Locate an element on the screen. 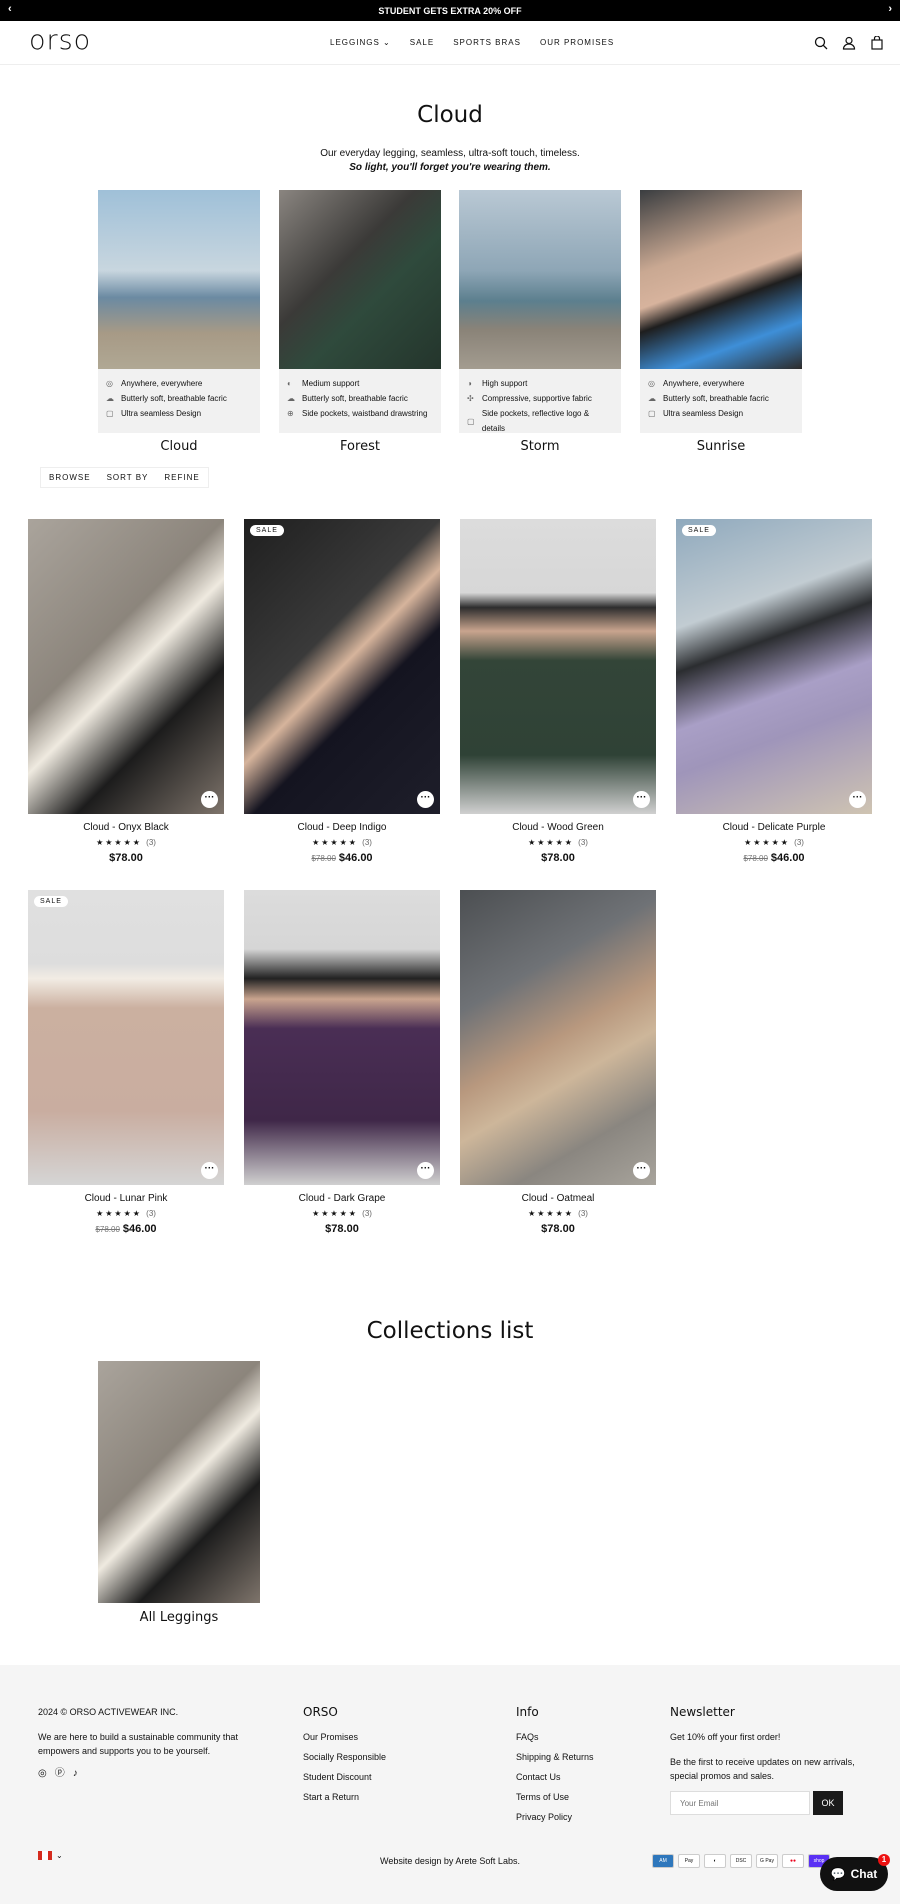 This screenshot has width=900, height=1904. mastercard-icon: ●● is located at coordinates (793, 1861).